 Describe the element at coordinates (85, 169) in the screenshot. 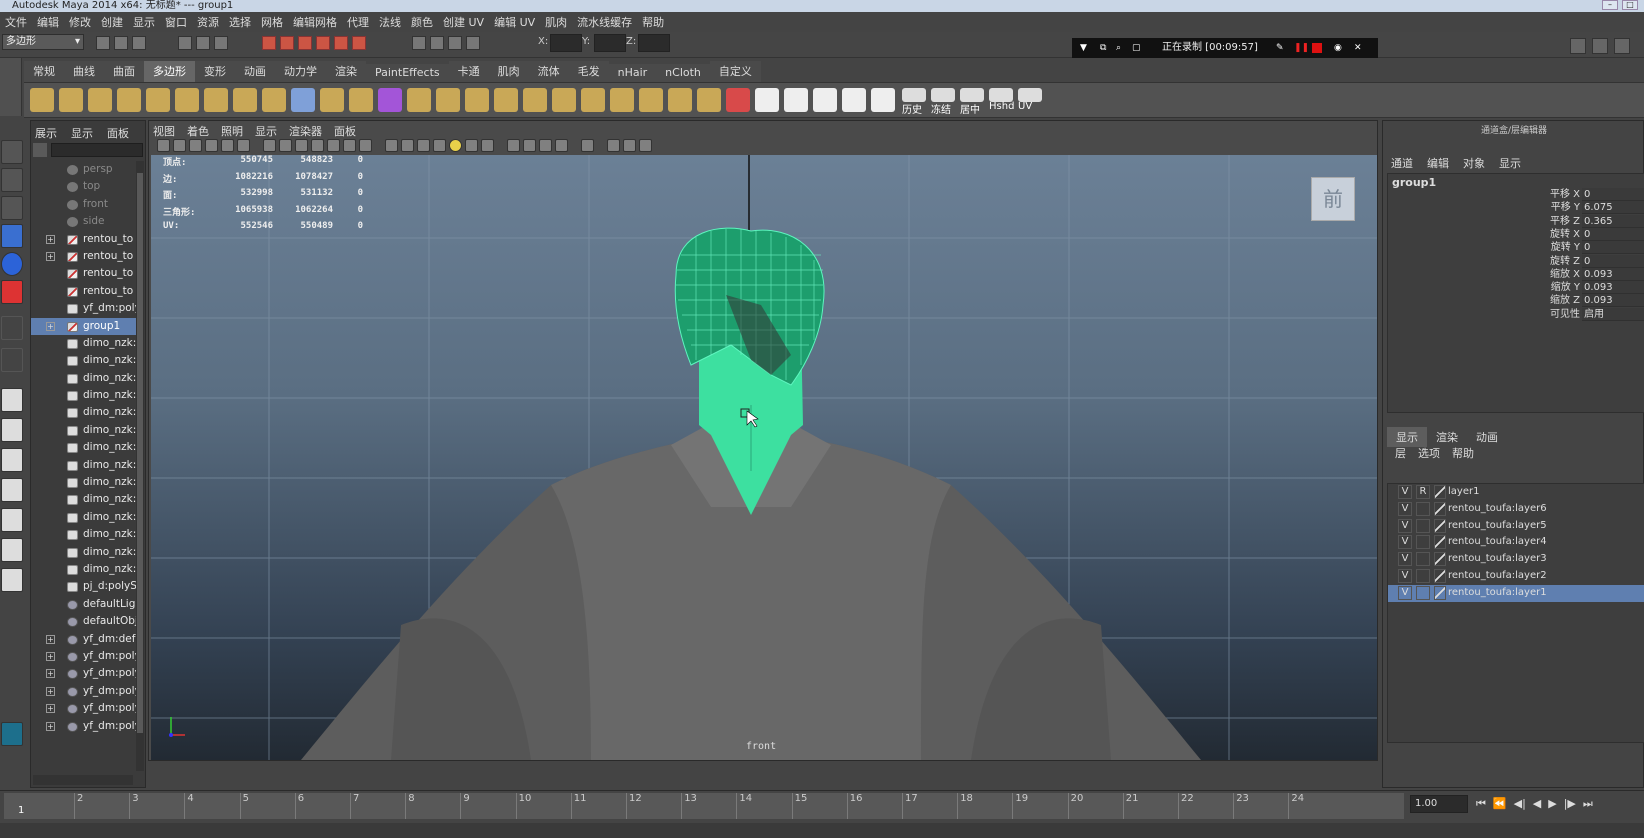

I see `outliner-item: persp` at that location.